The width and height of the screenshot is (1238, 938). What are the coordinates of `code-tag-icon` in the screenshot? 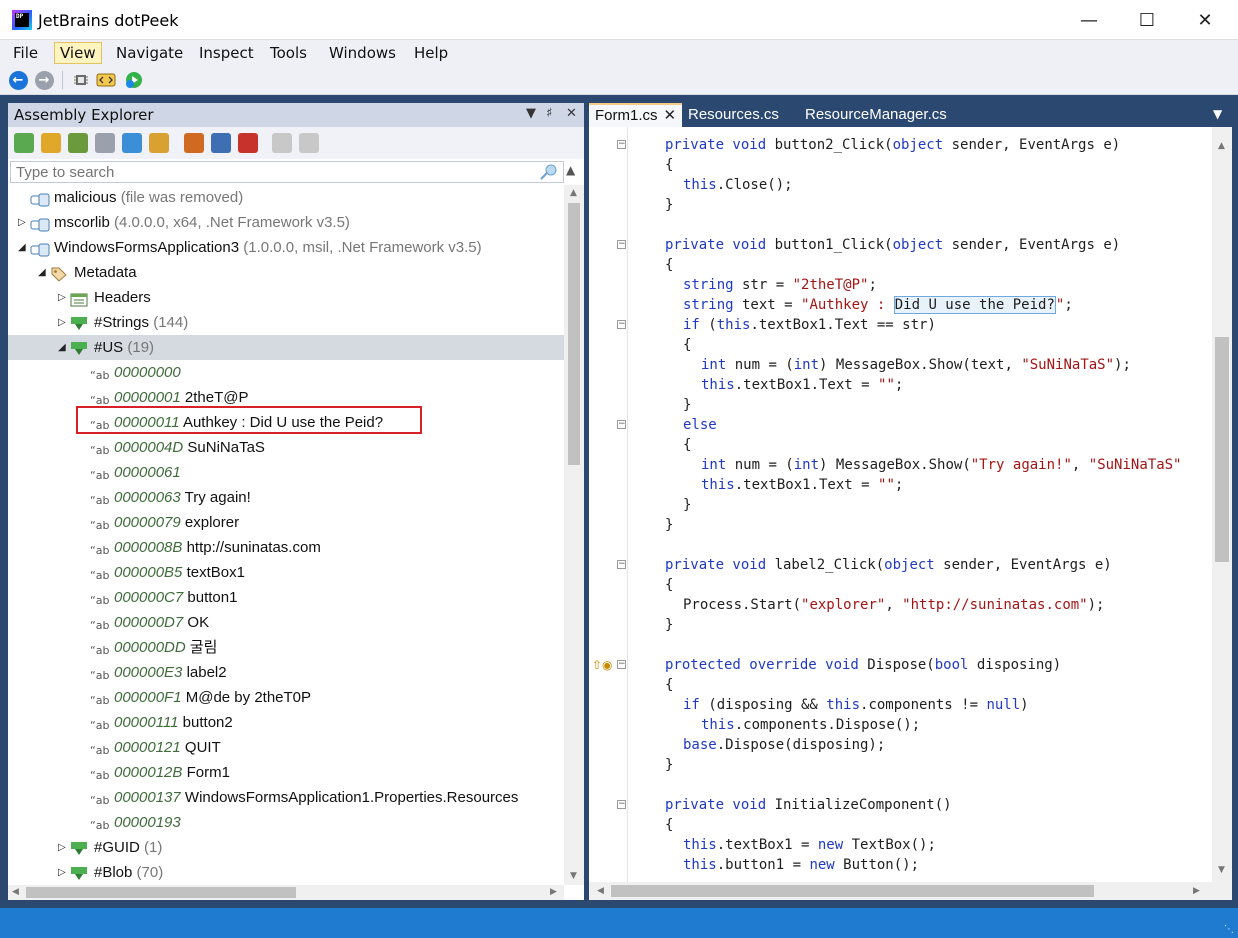 It's located at (106, 80).